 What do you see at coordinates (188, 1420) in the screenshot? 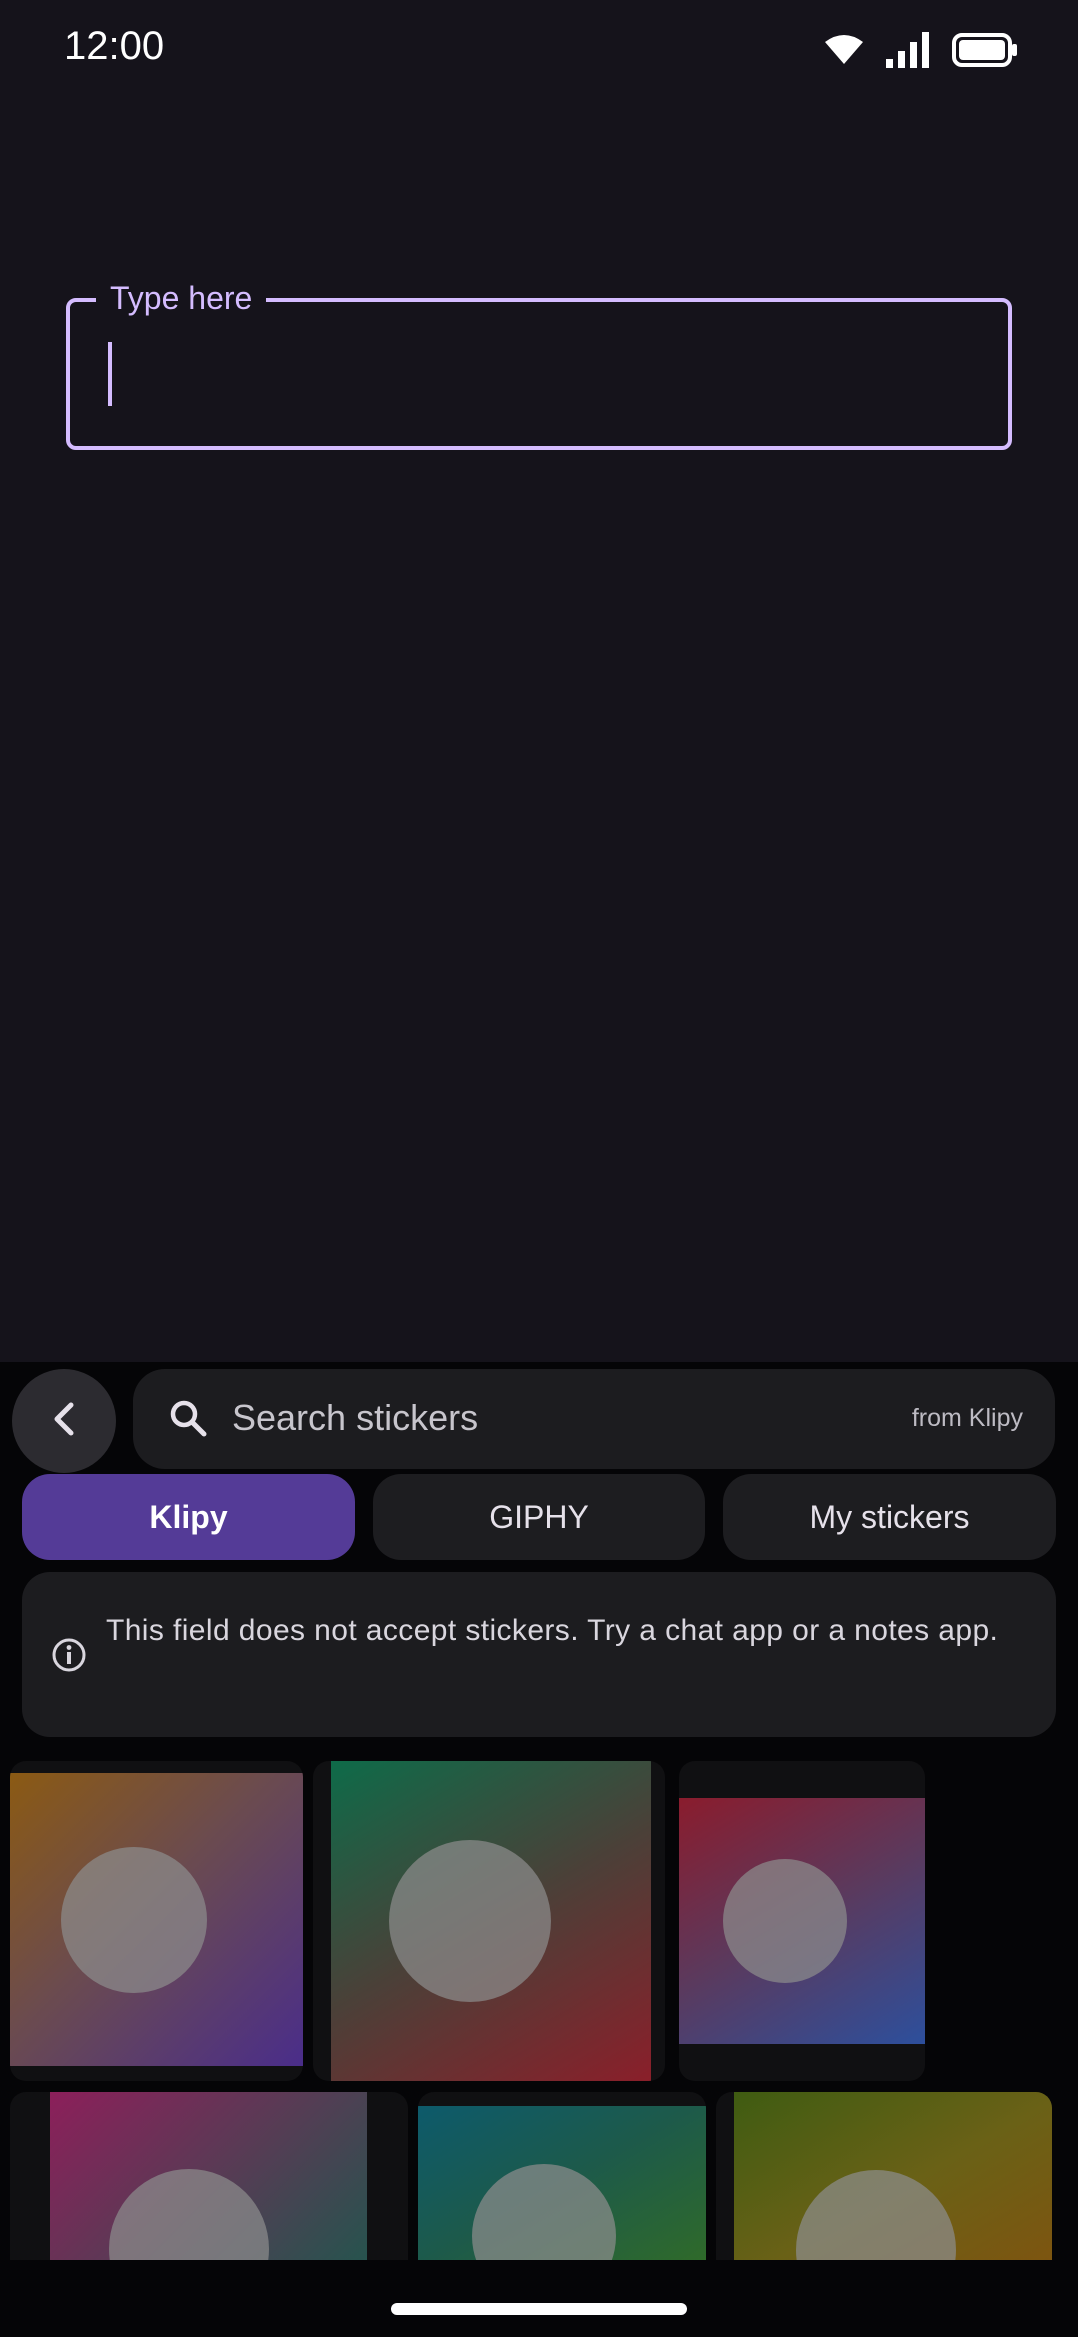
I see `search-icon` at bounding box center [188, 1420].